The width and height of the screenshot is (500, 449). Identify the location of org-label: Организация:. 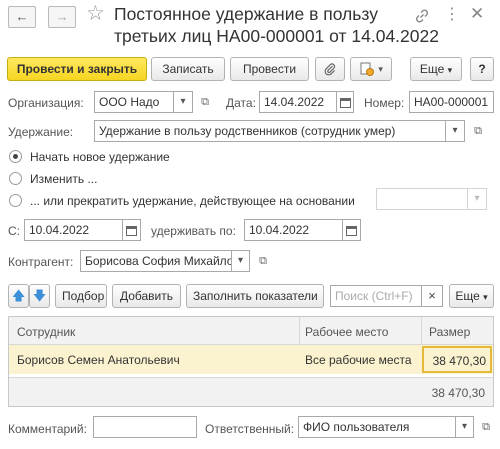
(46, 103).